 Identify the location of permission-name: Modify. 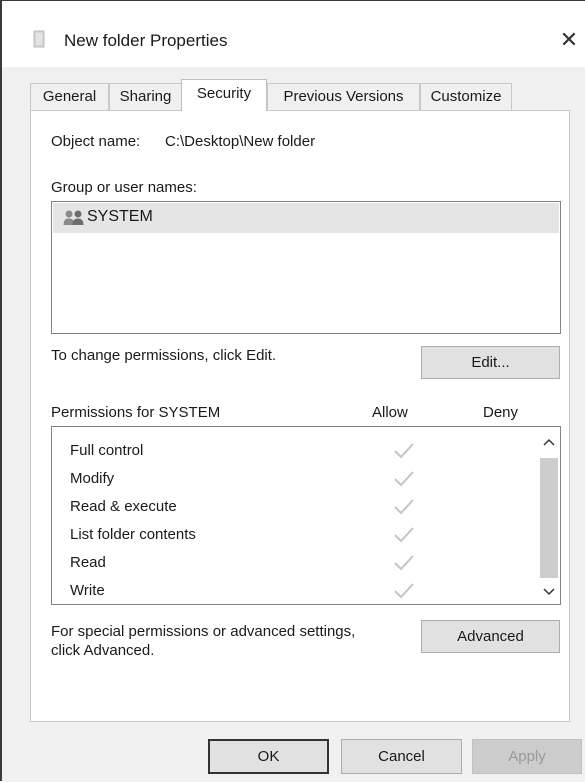
(92, 478).